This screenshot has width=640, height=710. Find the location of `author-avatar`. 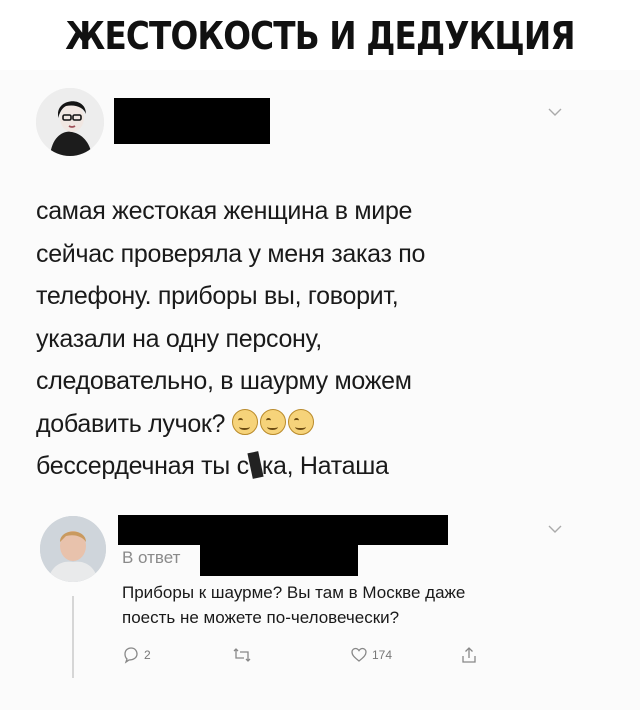

author-avatar is located at coordinates (70, 122).